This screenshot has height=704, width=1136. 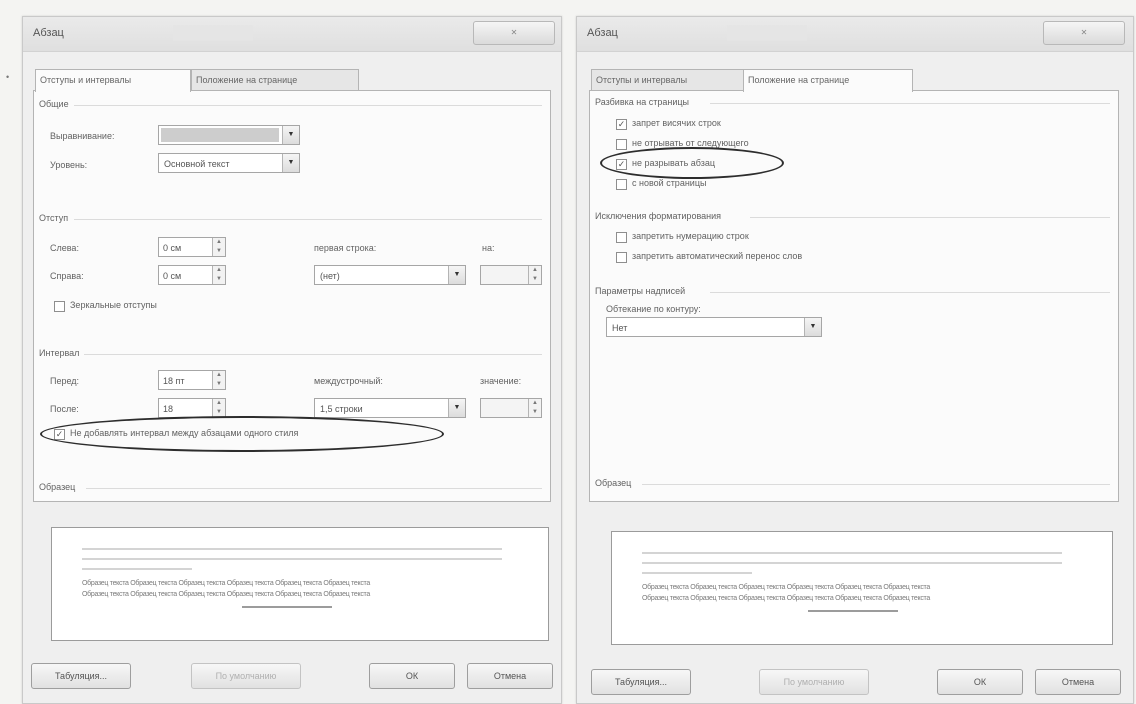 I want to click on spacing-before-label: Перед:, so click(x=65, y=381).